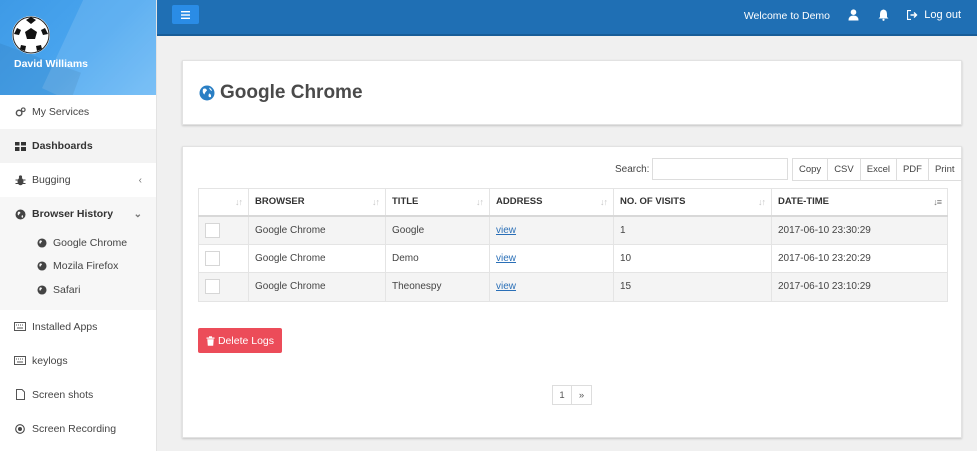 The width and height of the screenshot is (977, 451). What do you see at coordinates (90, 242) in the screenshot?
I see `sidebar-subitem-label: Google Chrome` at bounding box center [90, 242].